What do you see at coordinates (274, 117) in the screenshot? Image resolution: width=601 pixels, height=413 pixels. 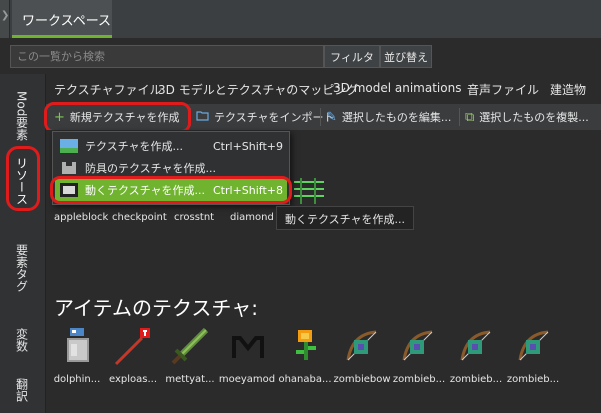 I see `import-texture-label: テクスチャをインポート` at bounding box center [274, 117].